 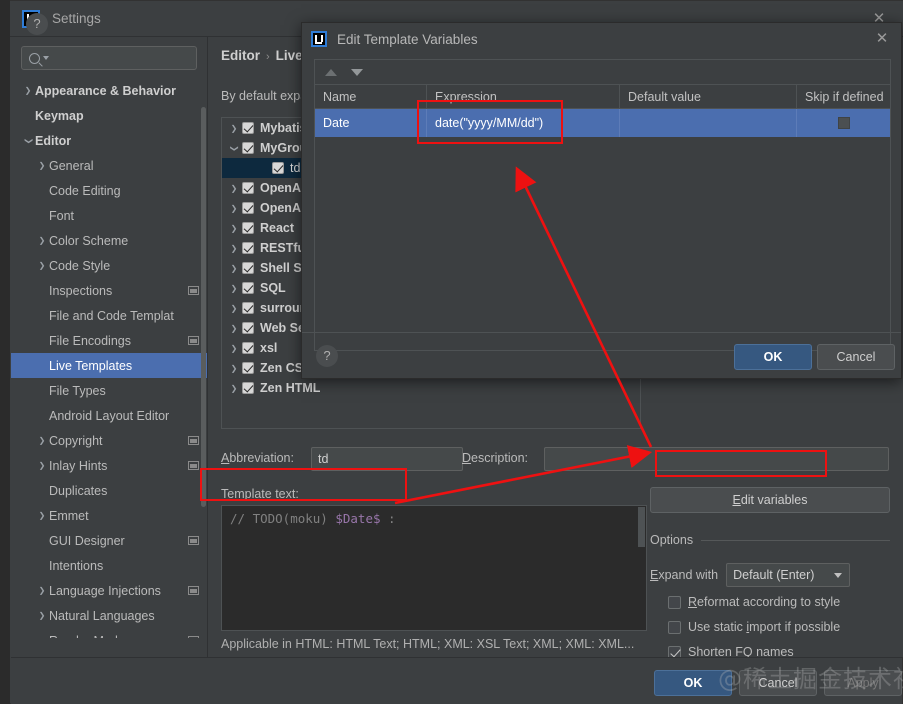 I want to click on column-header-expression: Expression, so click(x=523, y=96).